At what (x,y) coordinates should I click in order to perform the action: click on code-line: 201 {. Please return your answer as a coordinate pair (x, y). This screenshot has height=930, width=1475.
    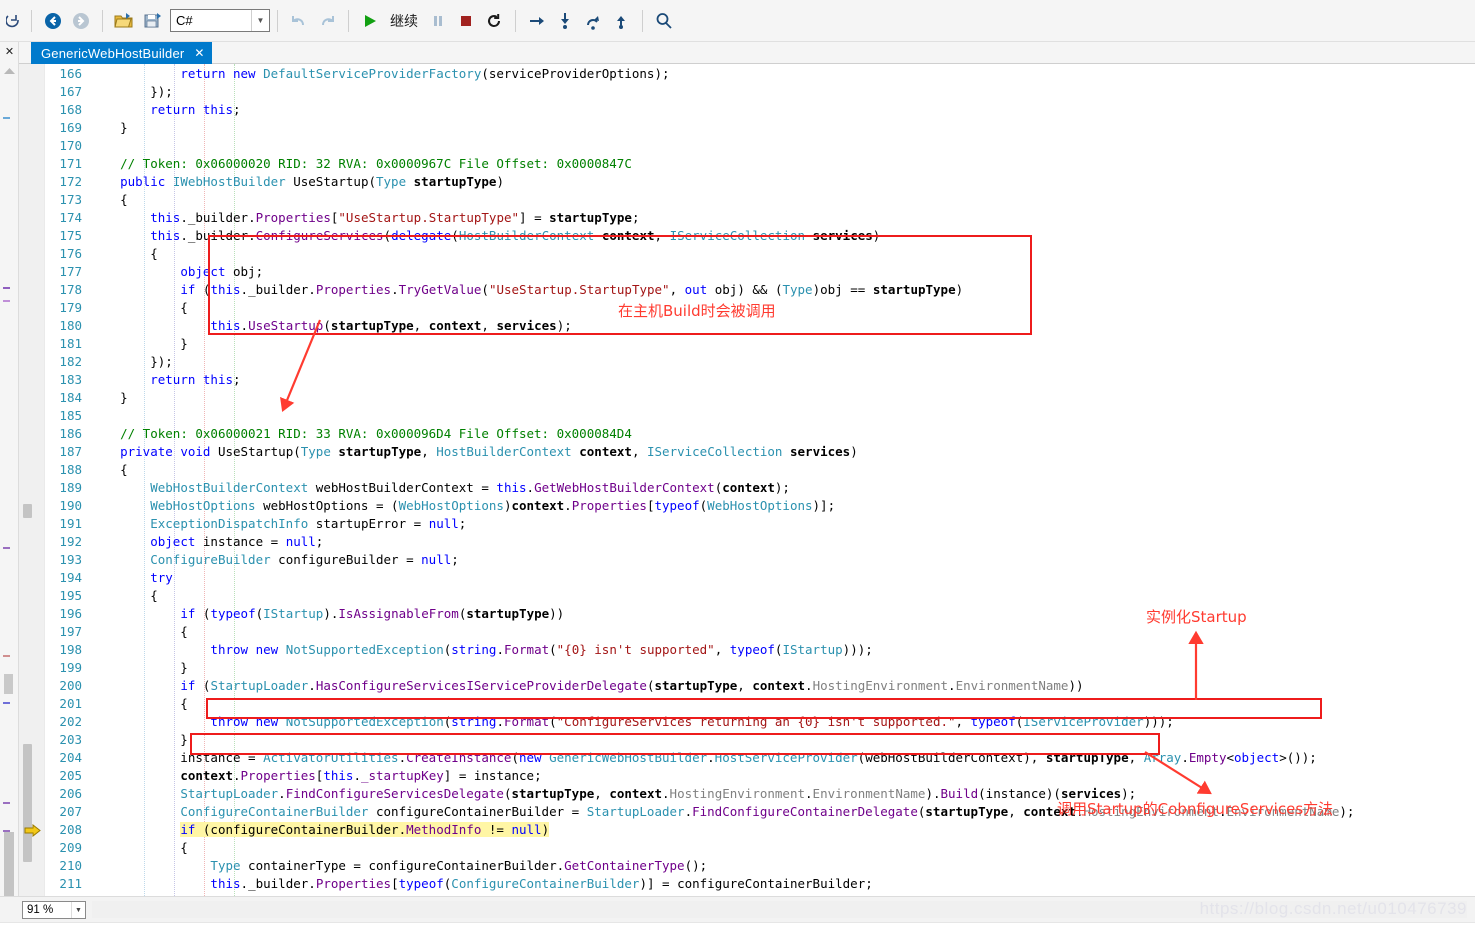
    Looking at the image, I should click on (760, 704).